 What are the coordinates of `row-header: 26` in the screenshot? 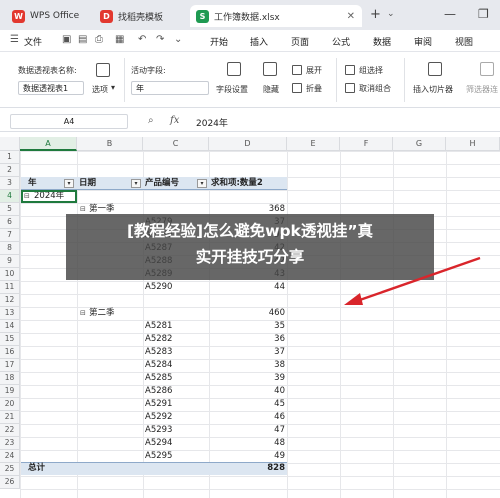 It's located at (10, 482).